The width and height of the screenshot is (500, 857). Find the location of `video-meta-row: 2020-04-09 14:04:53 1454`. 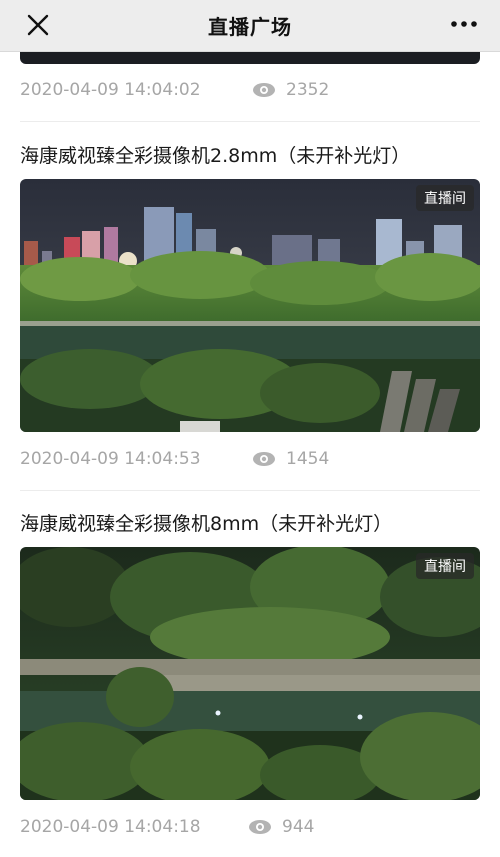

video-meta-row: 2020-04-09 14:04:53 1454 is located at coordinates (174, 459).